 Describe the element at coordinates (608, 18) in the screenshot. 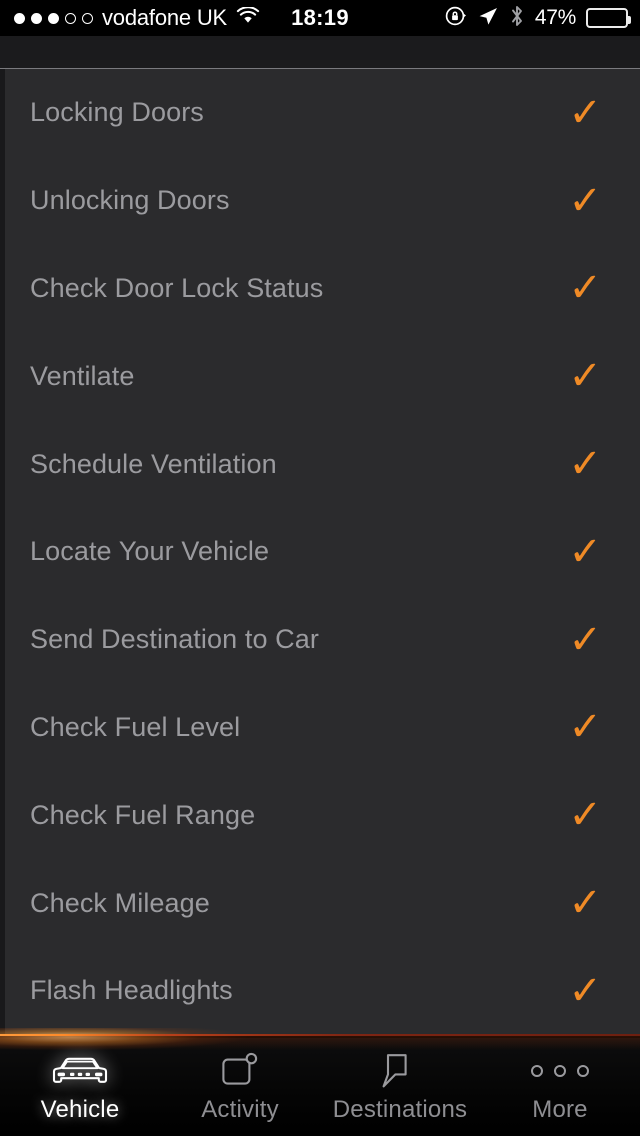

I see `battery-icon` at that location.